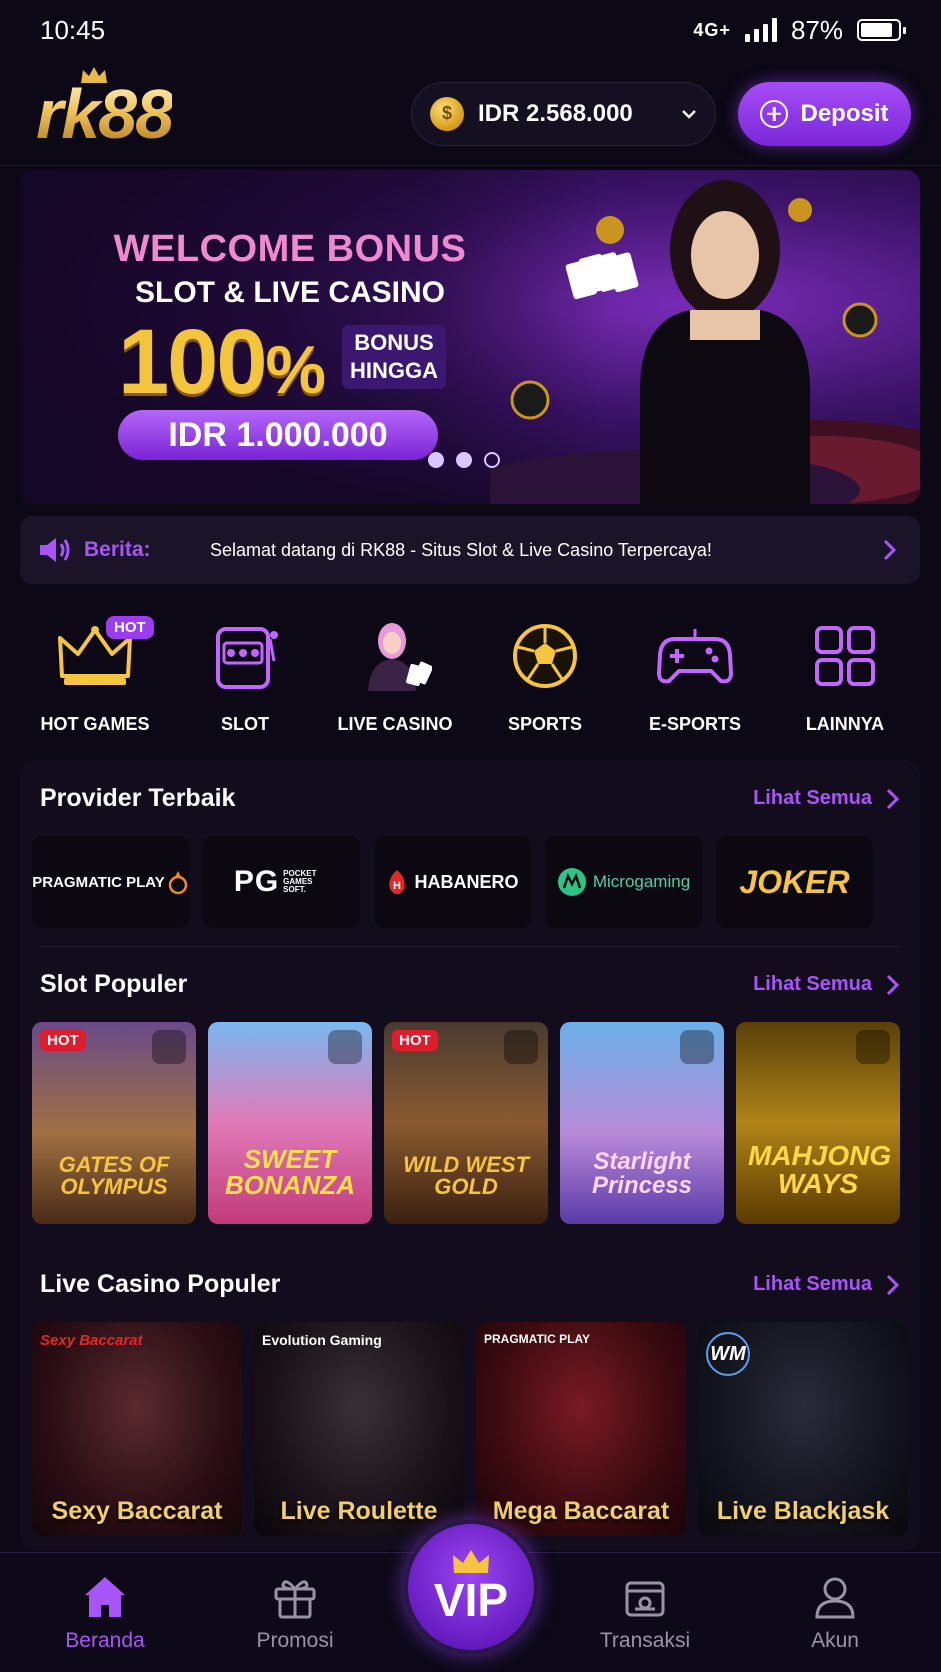 This screenshot has width=941, height=1672. Describe the element at coordinates (322, 1340) in the screenshot. I see `live-provider-logo: Evolution Gaming` at that location.